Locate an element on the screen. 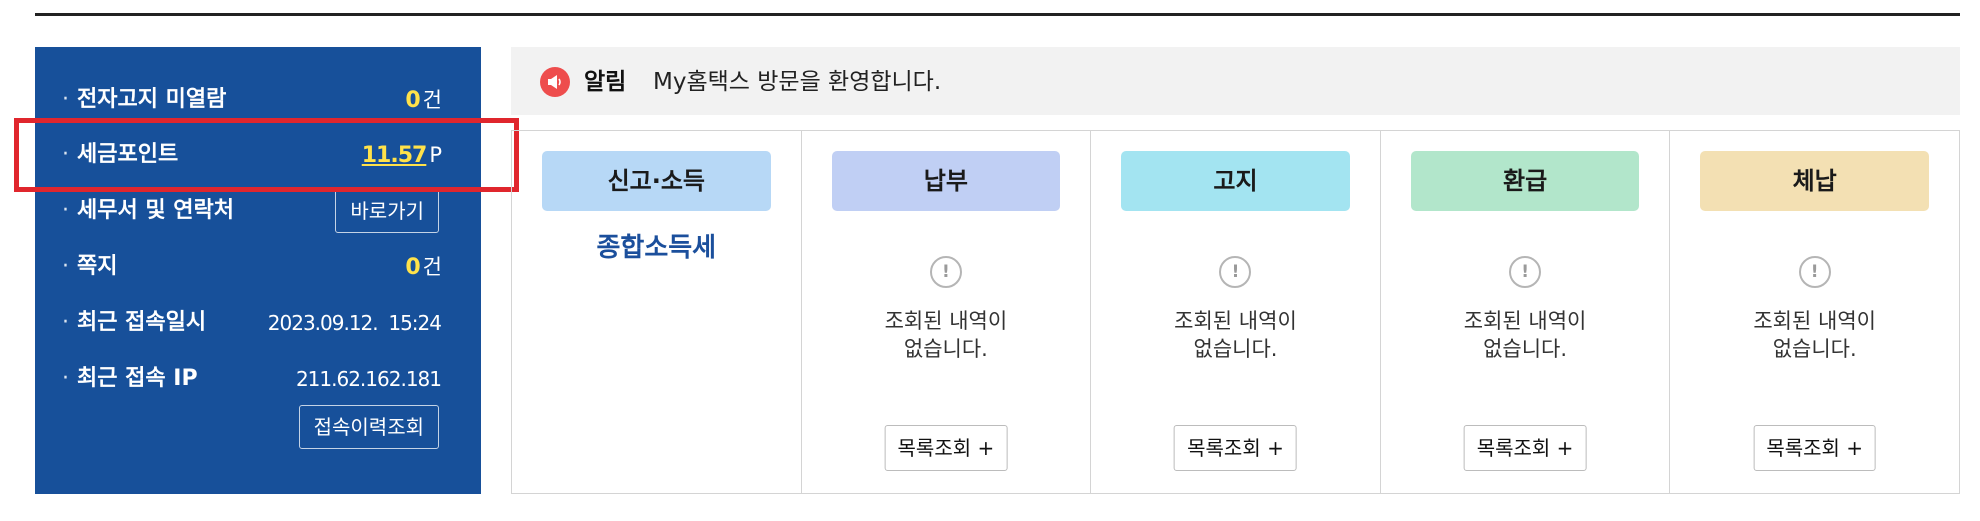 The height and width of the screenshot is (521, 1980). notice-title: 알림 is located at coordinates (605, 82).